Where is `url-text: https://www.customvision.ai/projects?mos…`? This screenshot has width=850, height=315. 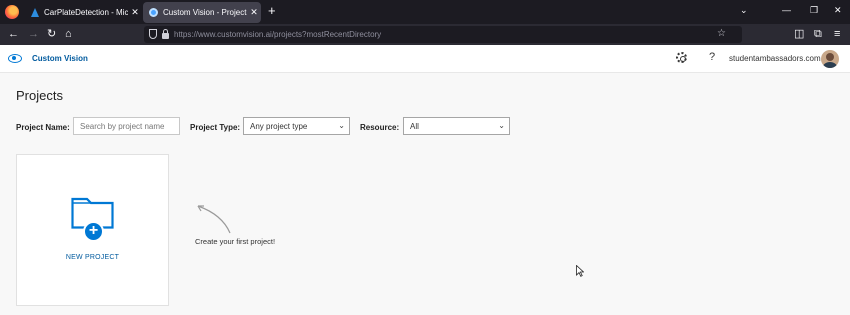
url-text: https://www.customvision.ai/projects?mos… is located at coordinates (277, 34).